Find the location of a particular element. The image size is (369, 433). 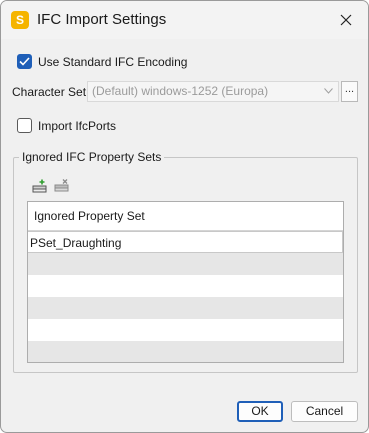

character-set-value: (Default) windows-1252 (Europa) is located at coordinates (180, 91).